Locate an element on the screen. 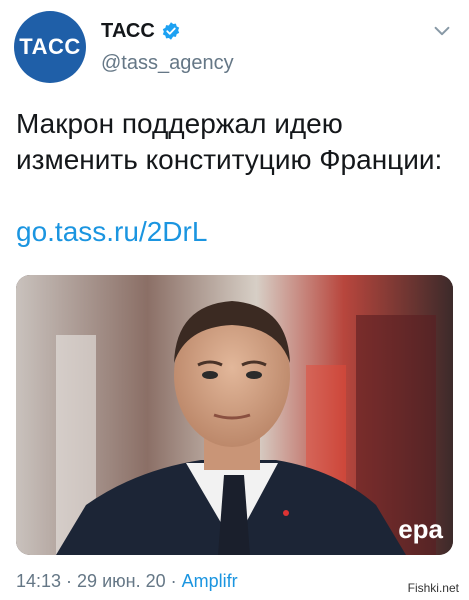 The height and width of the screenshot is (600, 469). watermark: Fishki.net is located at coordinates (433, 588).